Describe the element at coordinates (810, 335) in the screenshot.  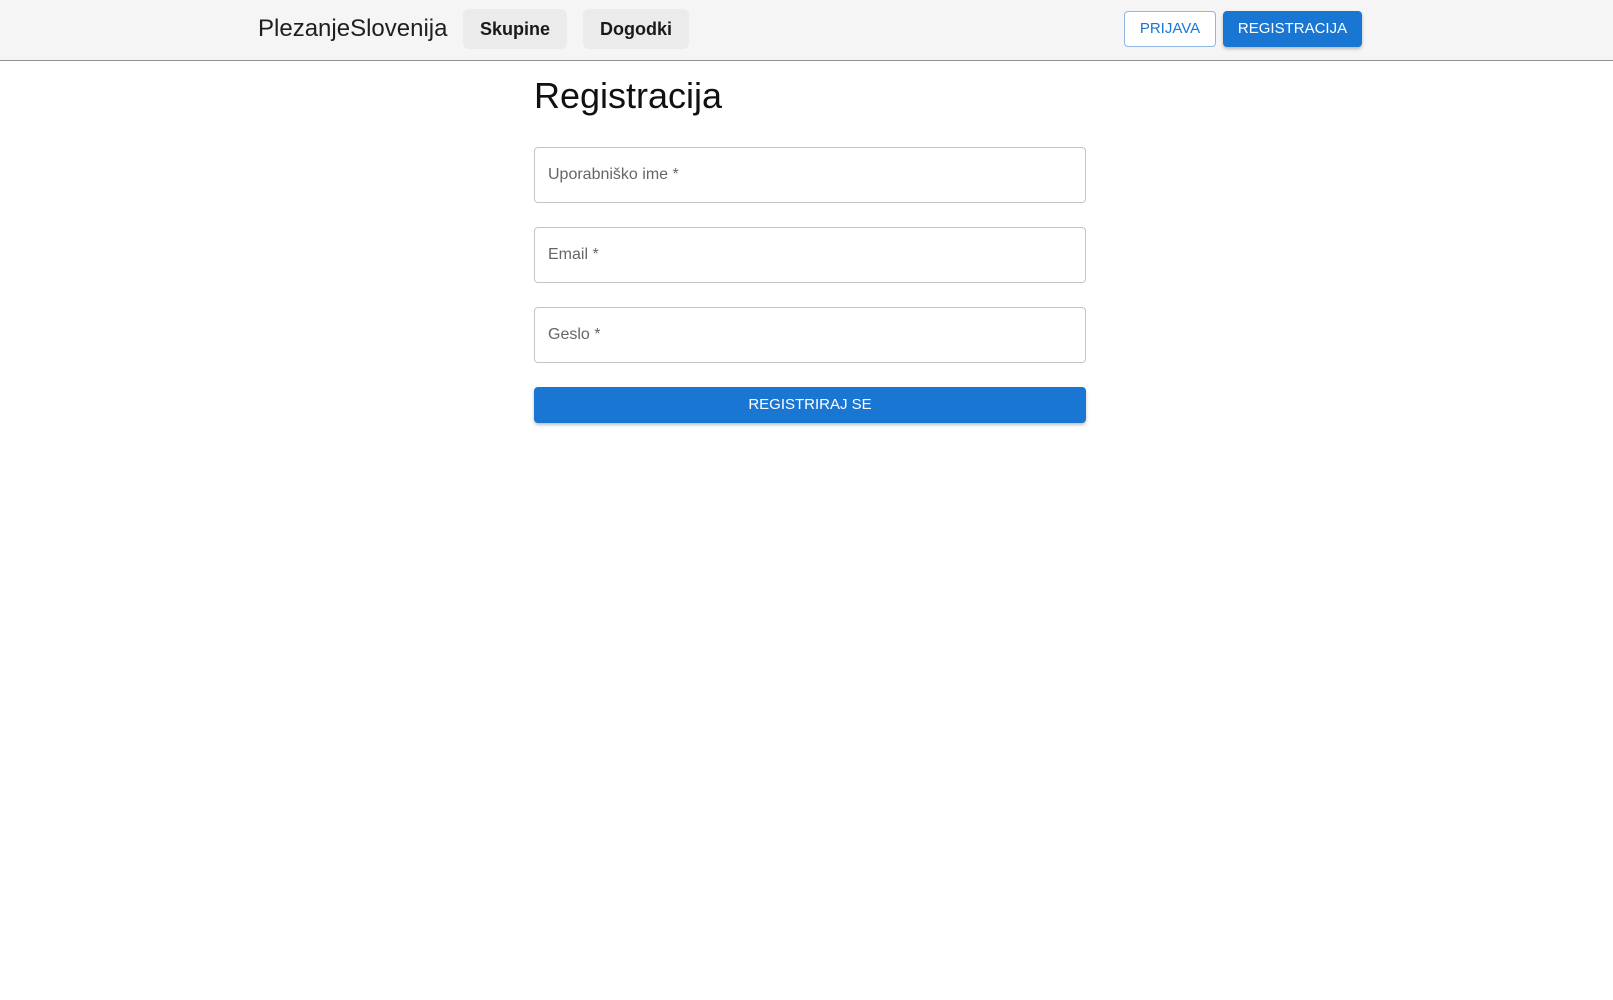
I see `password-field: Geslo *` at that location.